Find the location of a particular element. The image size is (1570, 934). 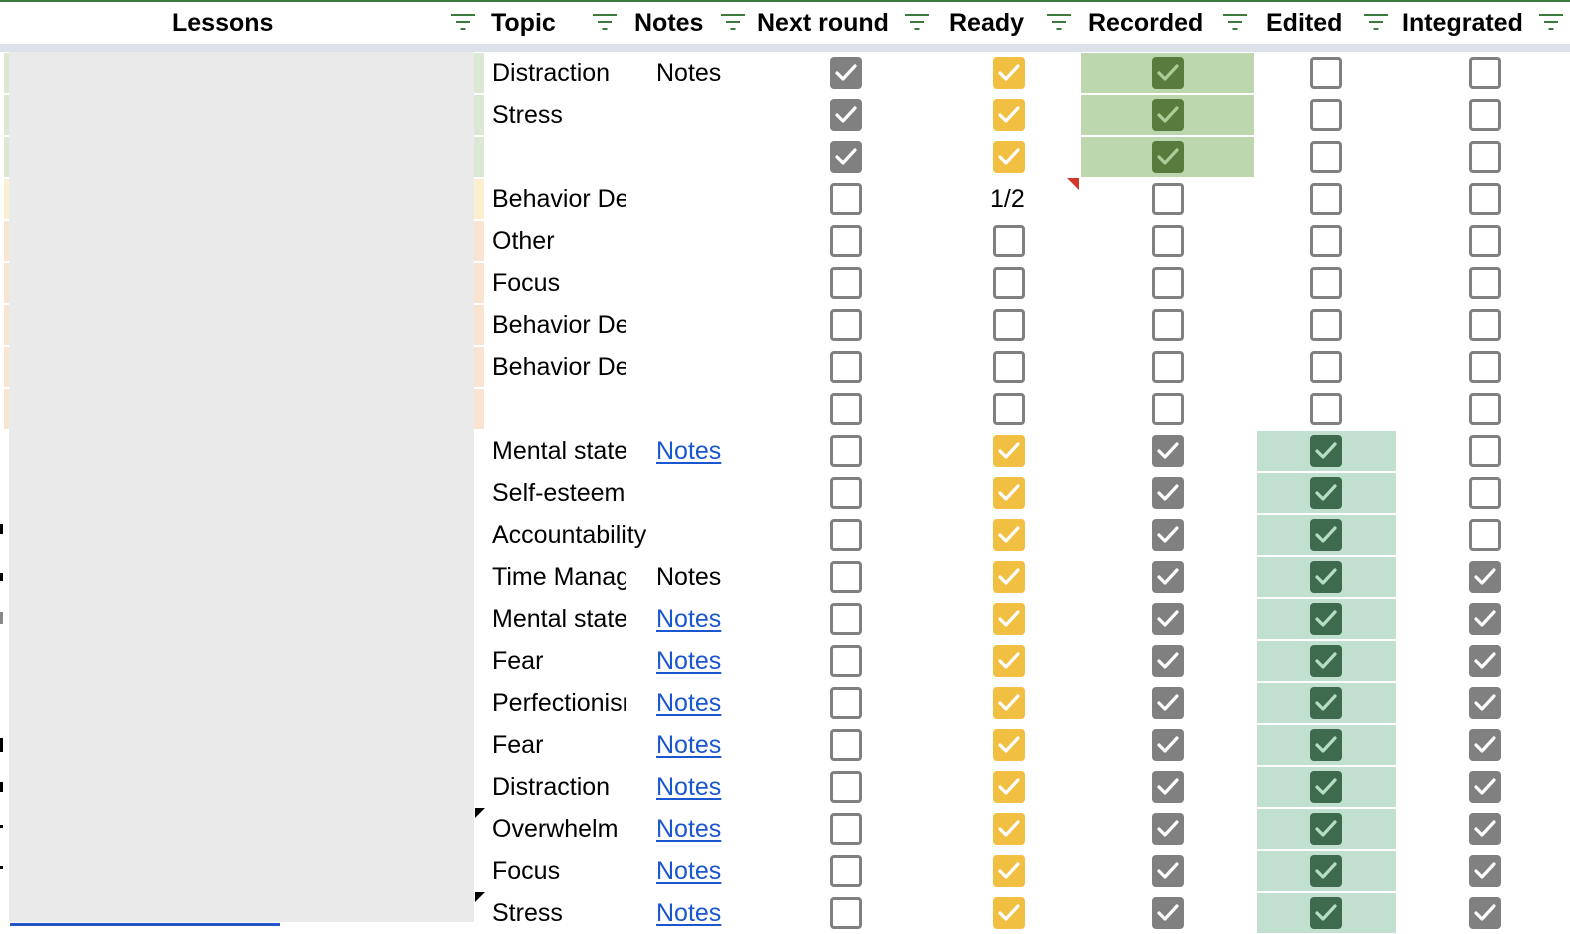

topic-cell: Overwhelm is located at coordinates (559, 829).